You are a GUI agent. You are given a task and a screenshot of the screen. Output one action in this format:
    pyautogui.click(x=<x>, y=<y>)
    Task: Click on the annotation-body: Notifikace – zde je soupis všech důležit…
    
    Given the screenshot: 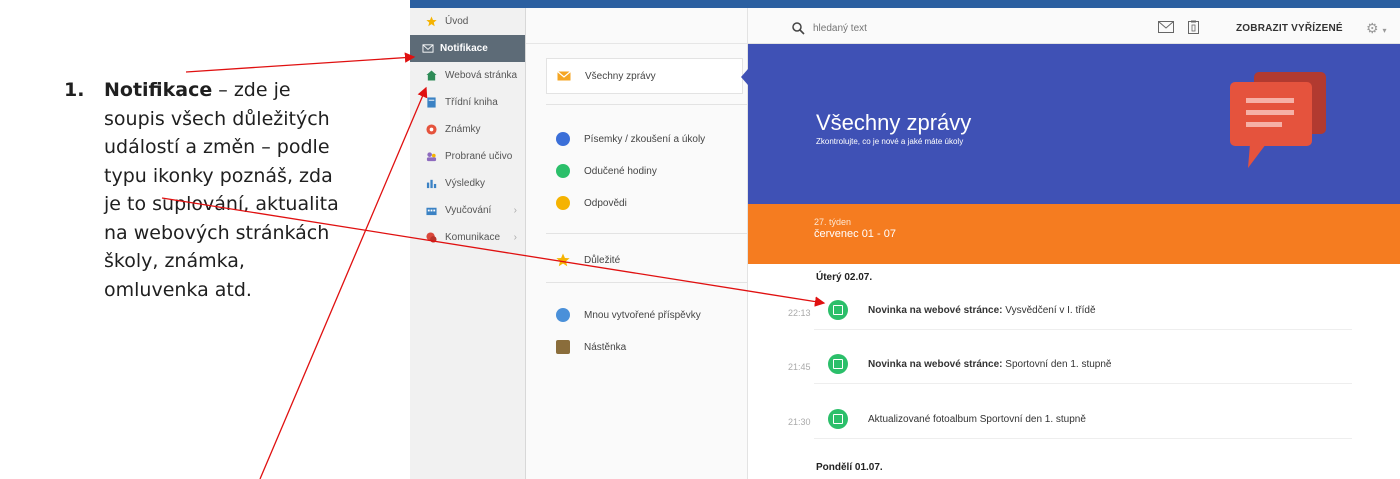 What is the action you would take?
    pyautogui.click(x=253, y=190)
    